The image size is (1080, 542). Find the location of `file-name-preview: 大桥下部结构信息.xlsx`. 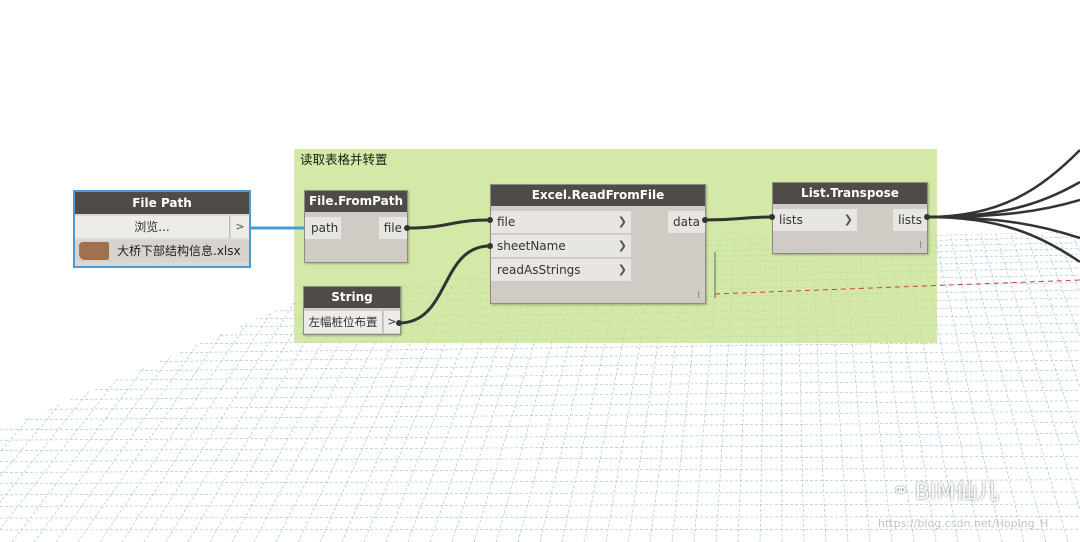

file-name-preview: 大桥下部结构信息.xlsx is located at coordinates (162, 251).